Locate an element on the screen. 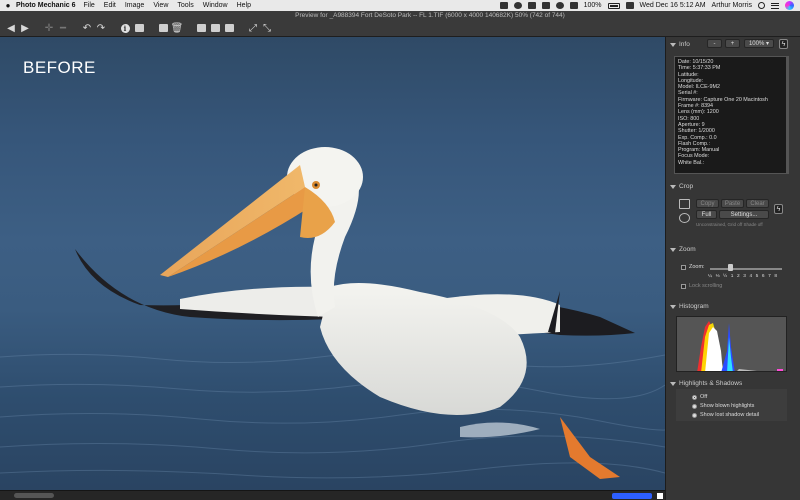 The width and height of the screenshot is (800, 500). zoom-out-icon: ━ is located at coordinates (63, 28).